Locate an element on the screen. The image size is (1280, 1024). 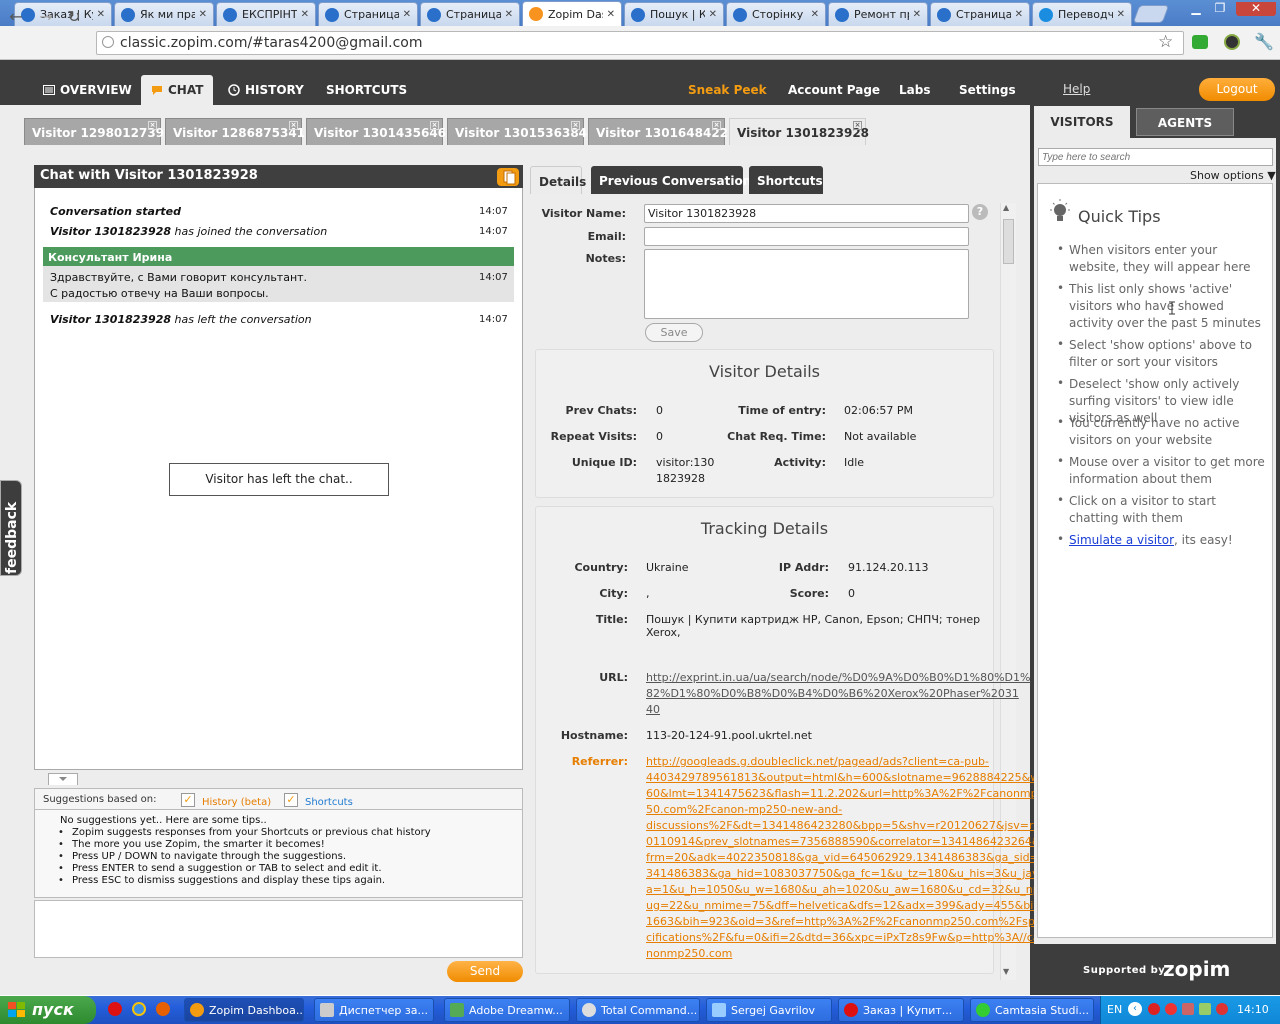
visitor-tab: Visitor 1301648422 × is located at coordinates (658, 131).